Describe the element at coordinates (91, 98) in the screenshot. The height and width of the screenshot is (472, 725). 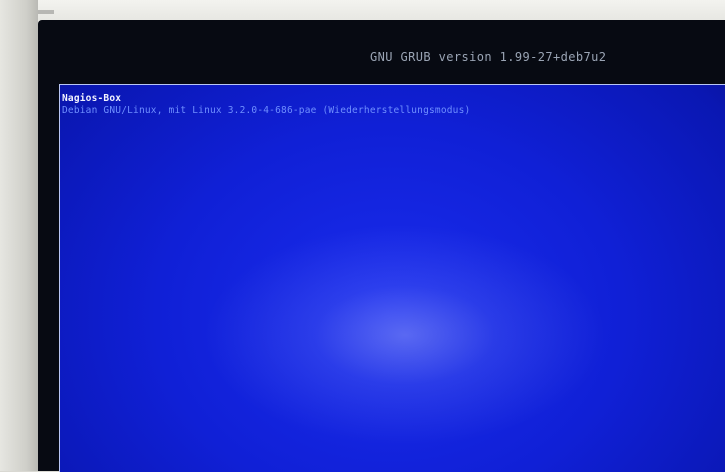
I see `boot-entry-nagios-box: Nagios-Box` at that location.